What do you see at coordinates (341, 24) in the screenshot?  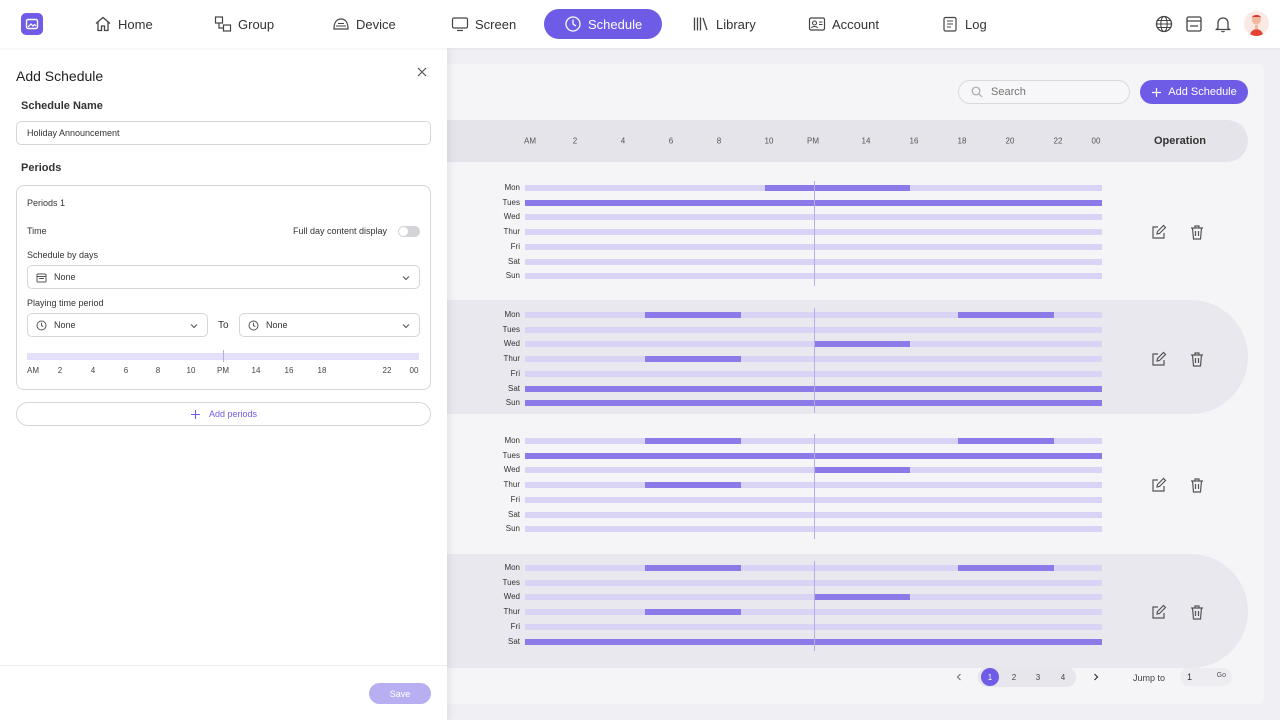 I see `device-icon` at bounding box center [341, 24].